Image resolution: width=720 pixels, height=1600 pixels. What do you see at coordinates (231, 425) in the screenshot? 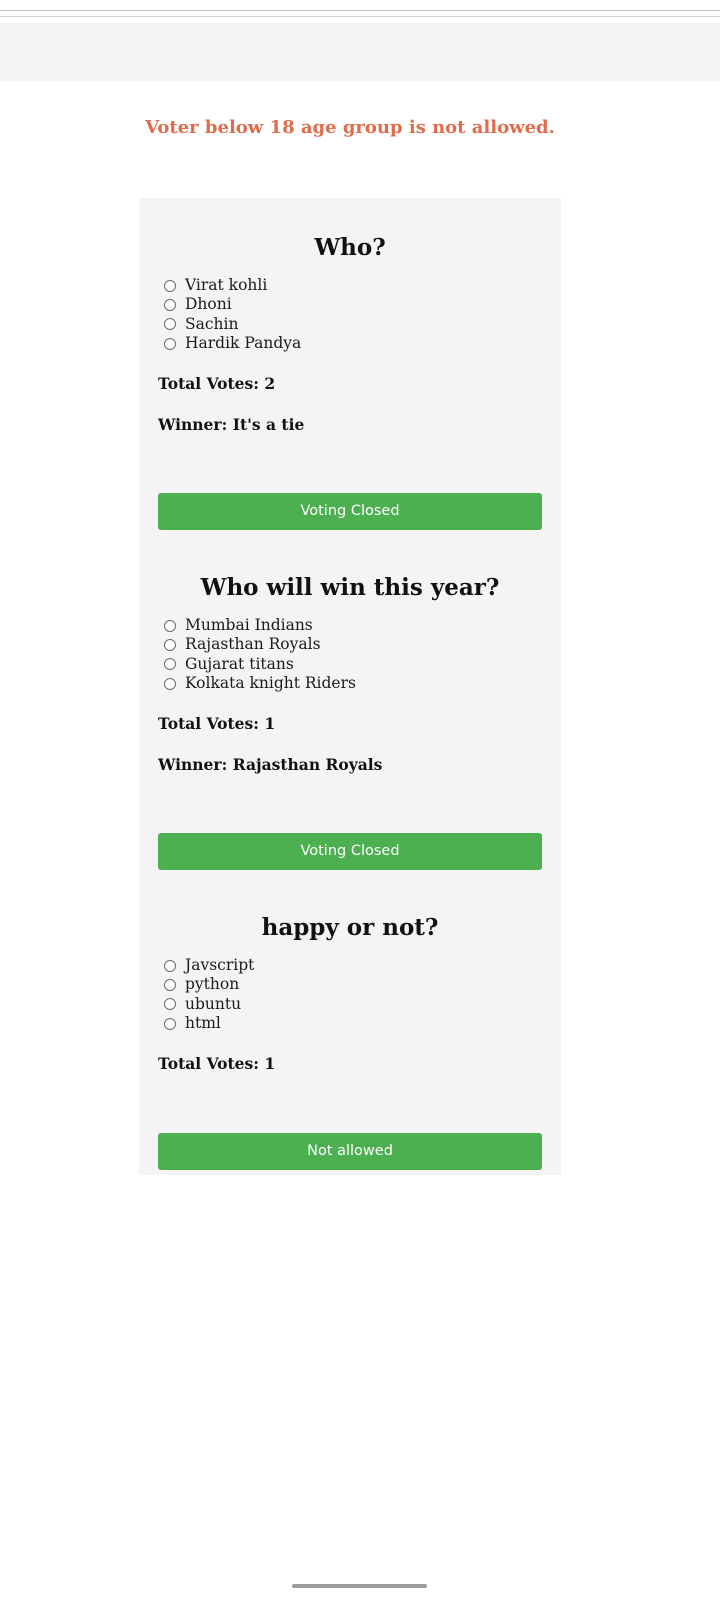
I see `winner-label: Winner: It's a tie` at bounding box center [231, 425].